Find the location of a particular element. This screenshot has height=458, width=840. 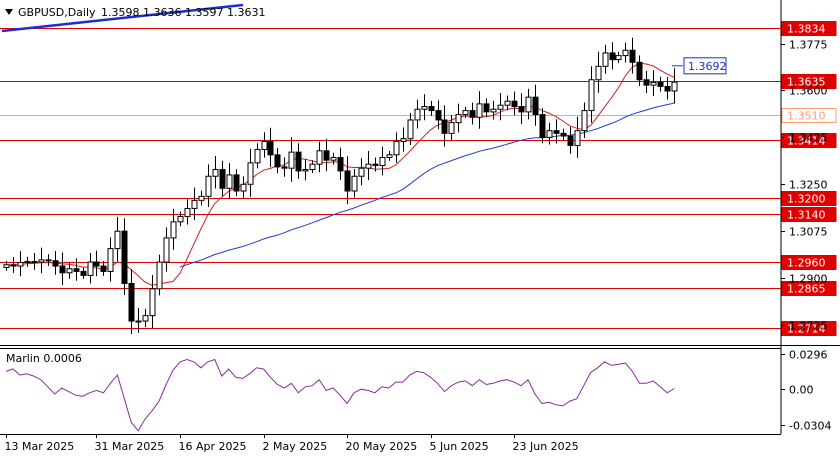

time-tick-label: 13 Mar 2025 is located at coordinates (40, 446).